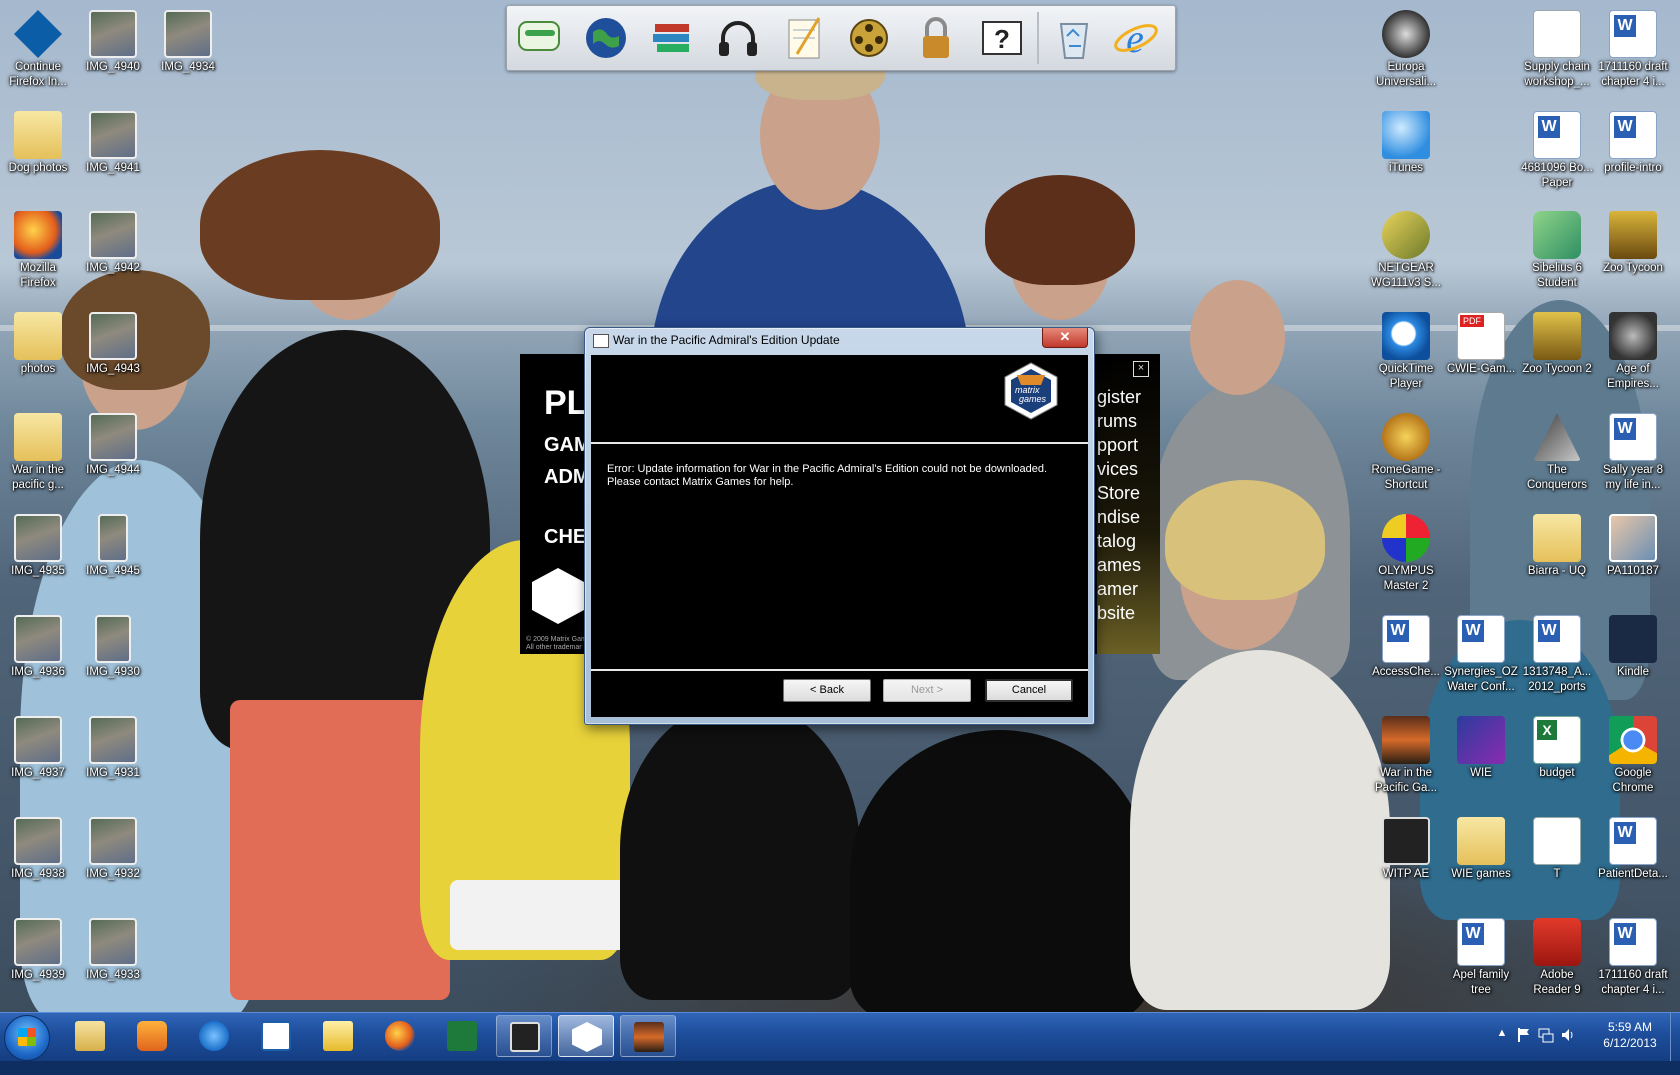 The width and height of the screenshot is (1680, 1075). I want to click on desktop-icon: Biarra - UQ, so click(1557, 556).